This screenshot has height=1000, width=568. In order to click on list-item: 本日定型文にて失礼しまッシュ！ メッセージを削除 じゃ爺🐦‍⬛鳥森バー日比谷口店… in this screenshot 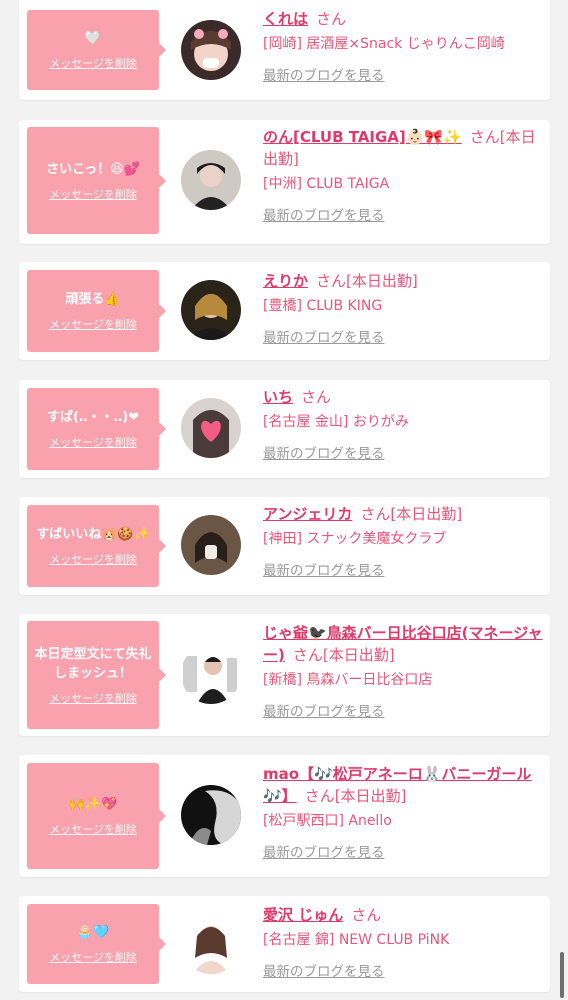, I will do `click(284, 675)`.